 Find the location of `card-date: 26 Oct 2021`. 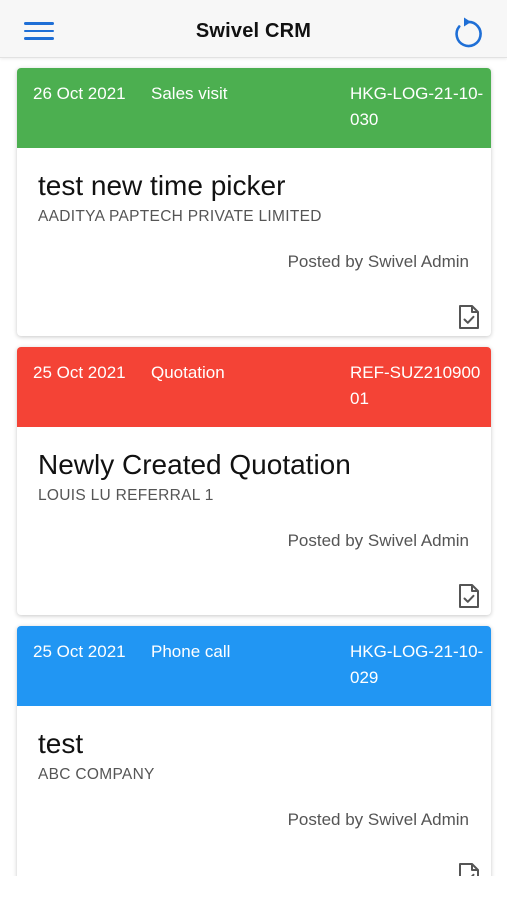

card-date: 26 Oct 2021 is located at coordinates (79, 93).